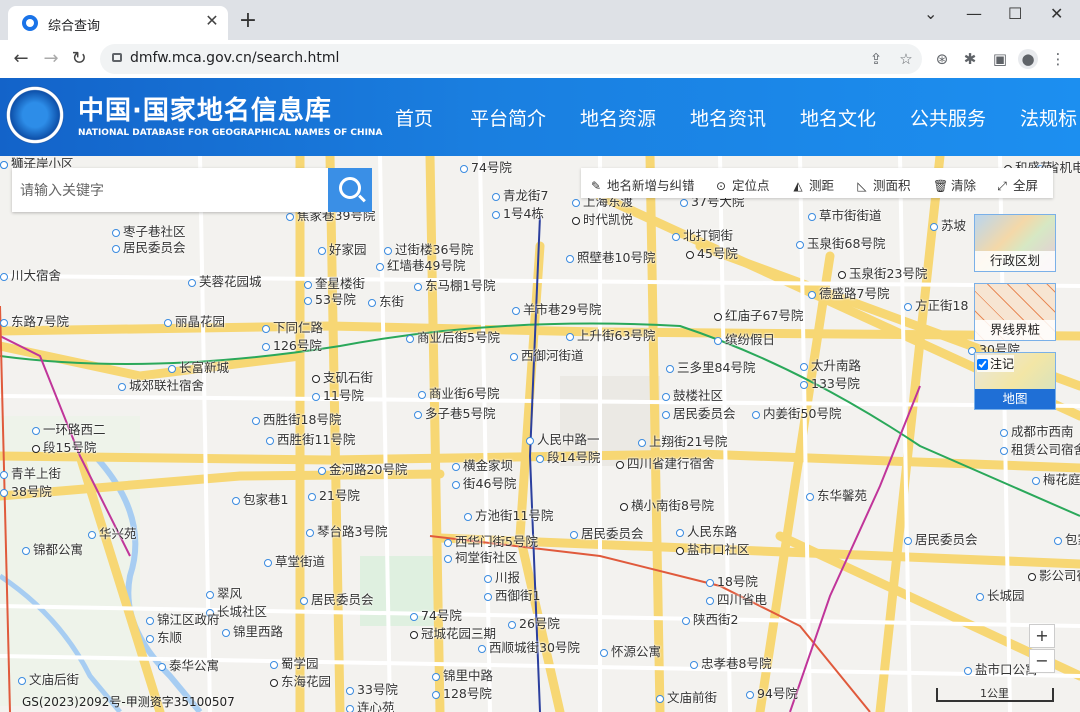 The width and height of the screenshot is (1080, 712). What do you see at coordinates (529, 648) in the screenshot?
I see `poi-label: 西顺城街30号院` at bounding box center [529, 648].